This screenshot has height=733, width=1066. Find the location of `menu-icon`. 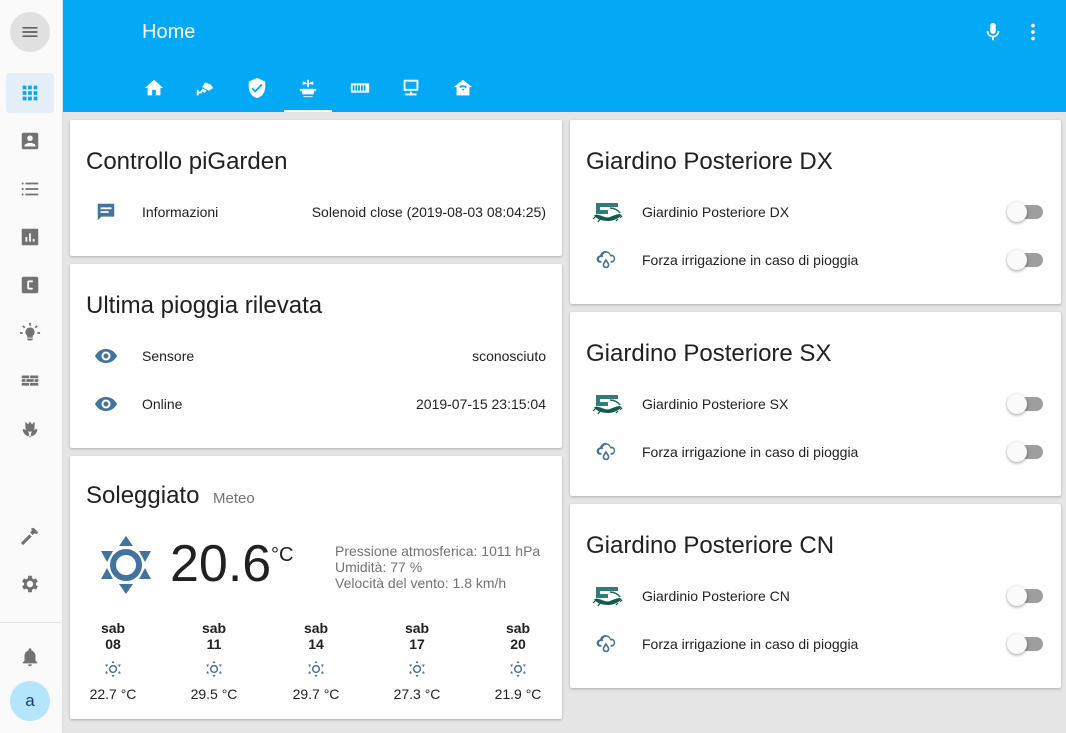

menu-icon is located at coordinates (30, 32).